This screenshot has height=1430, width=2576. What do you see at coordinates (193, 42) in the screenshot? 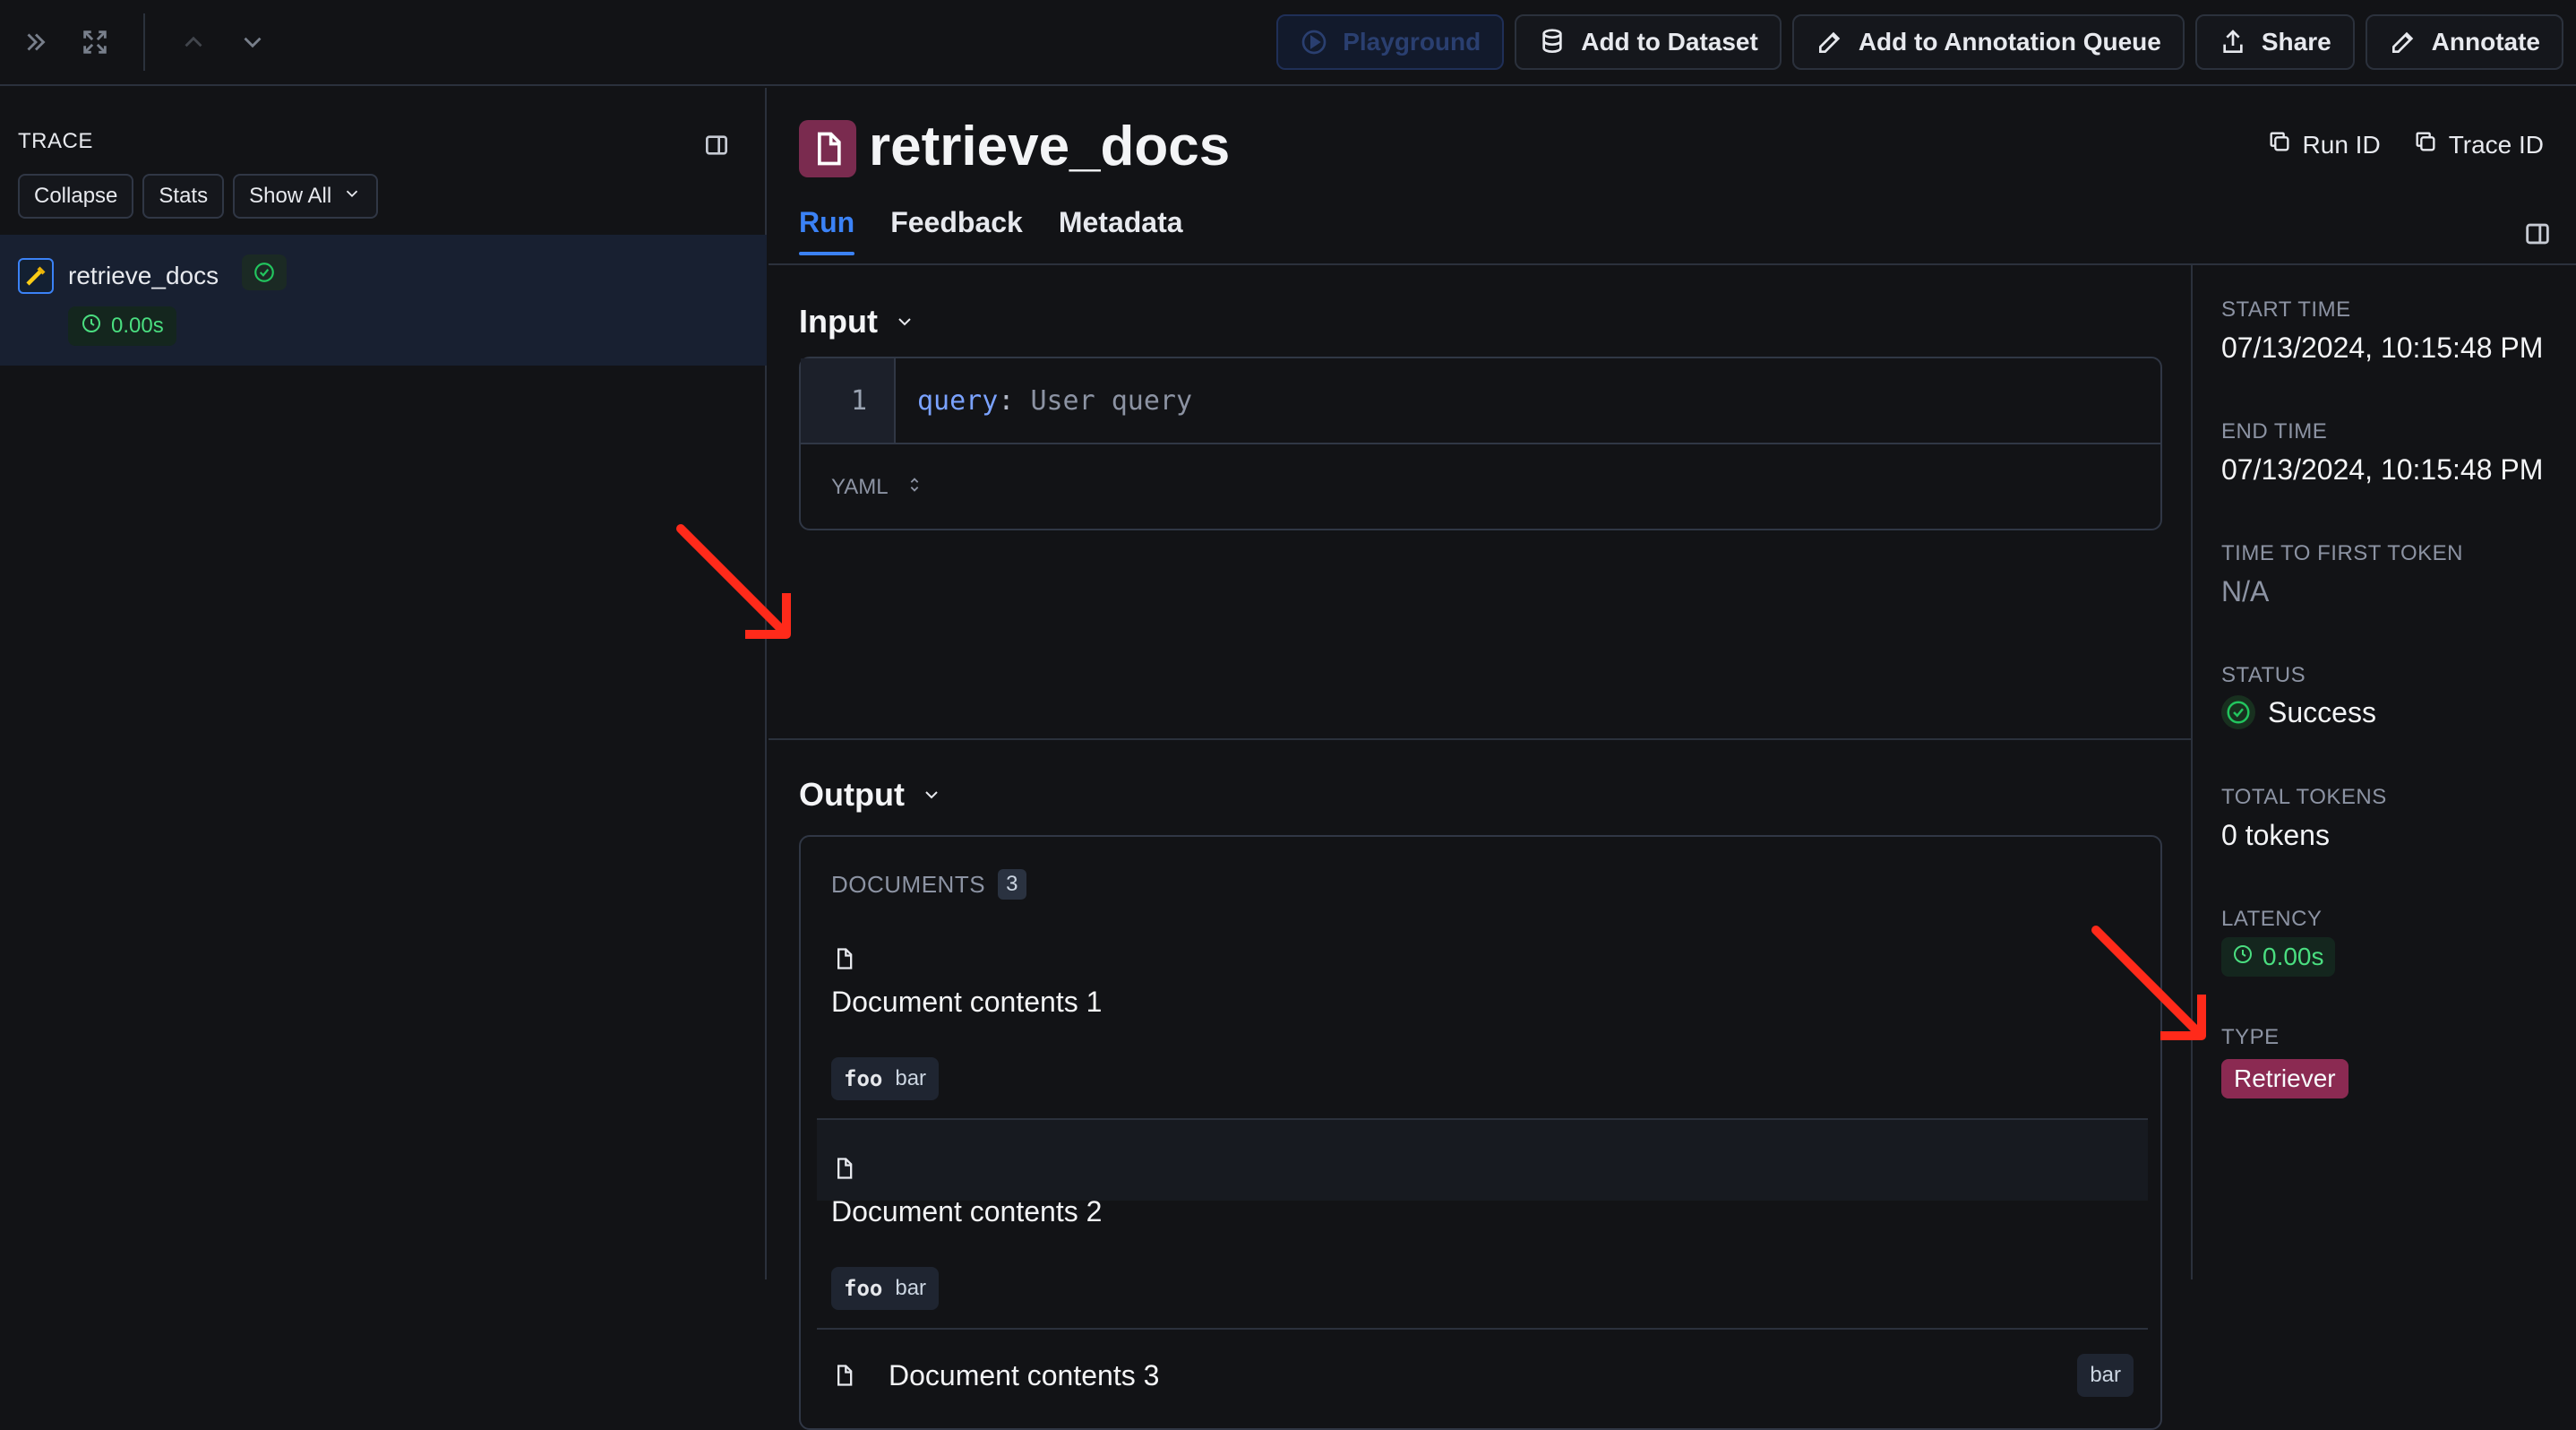
I see `chevron-up-icon` at bounding box center [193, 42].